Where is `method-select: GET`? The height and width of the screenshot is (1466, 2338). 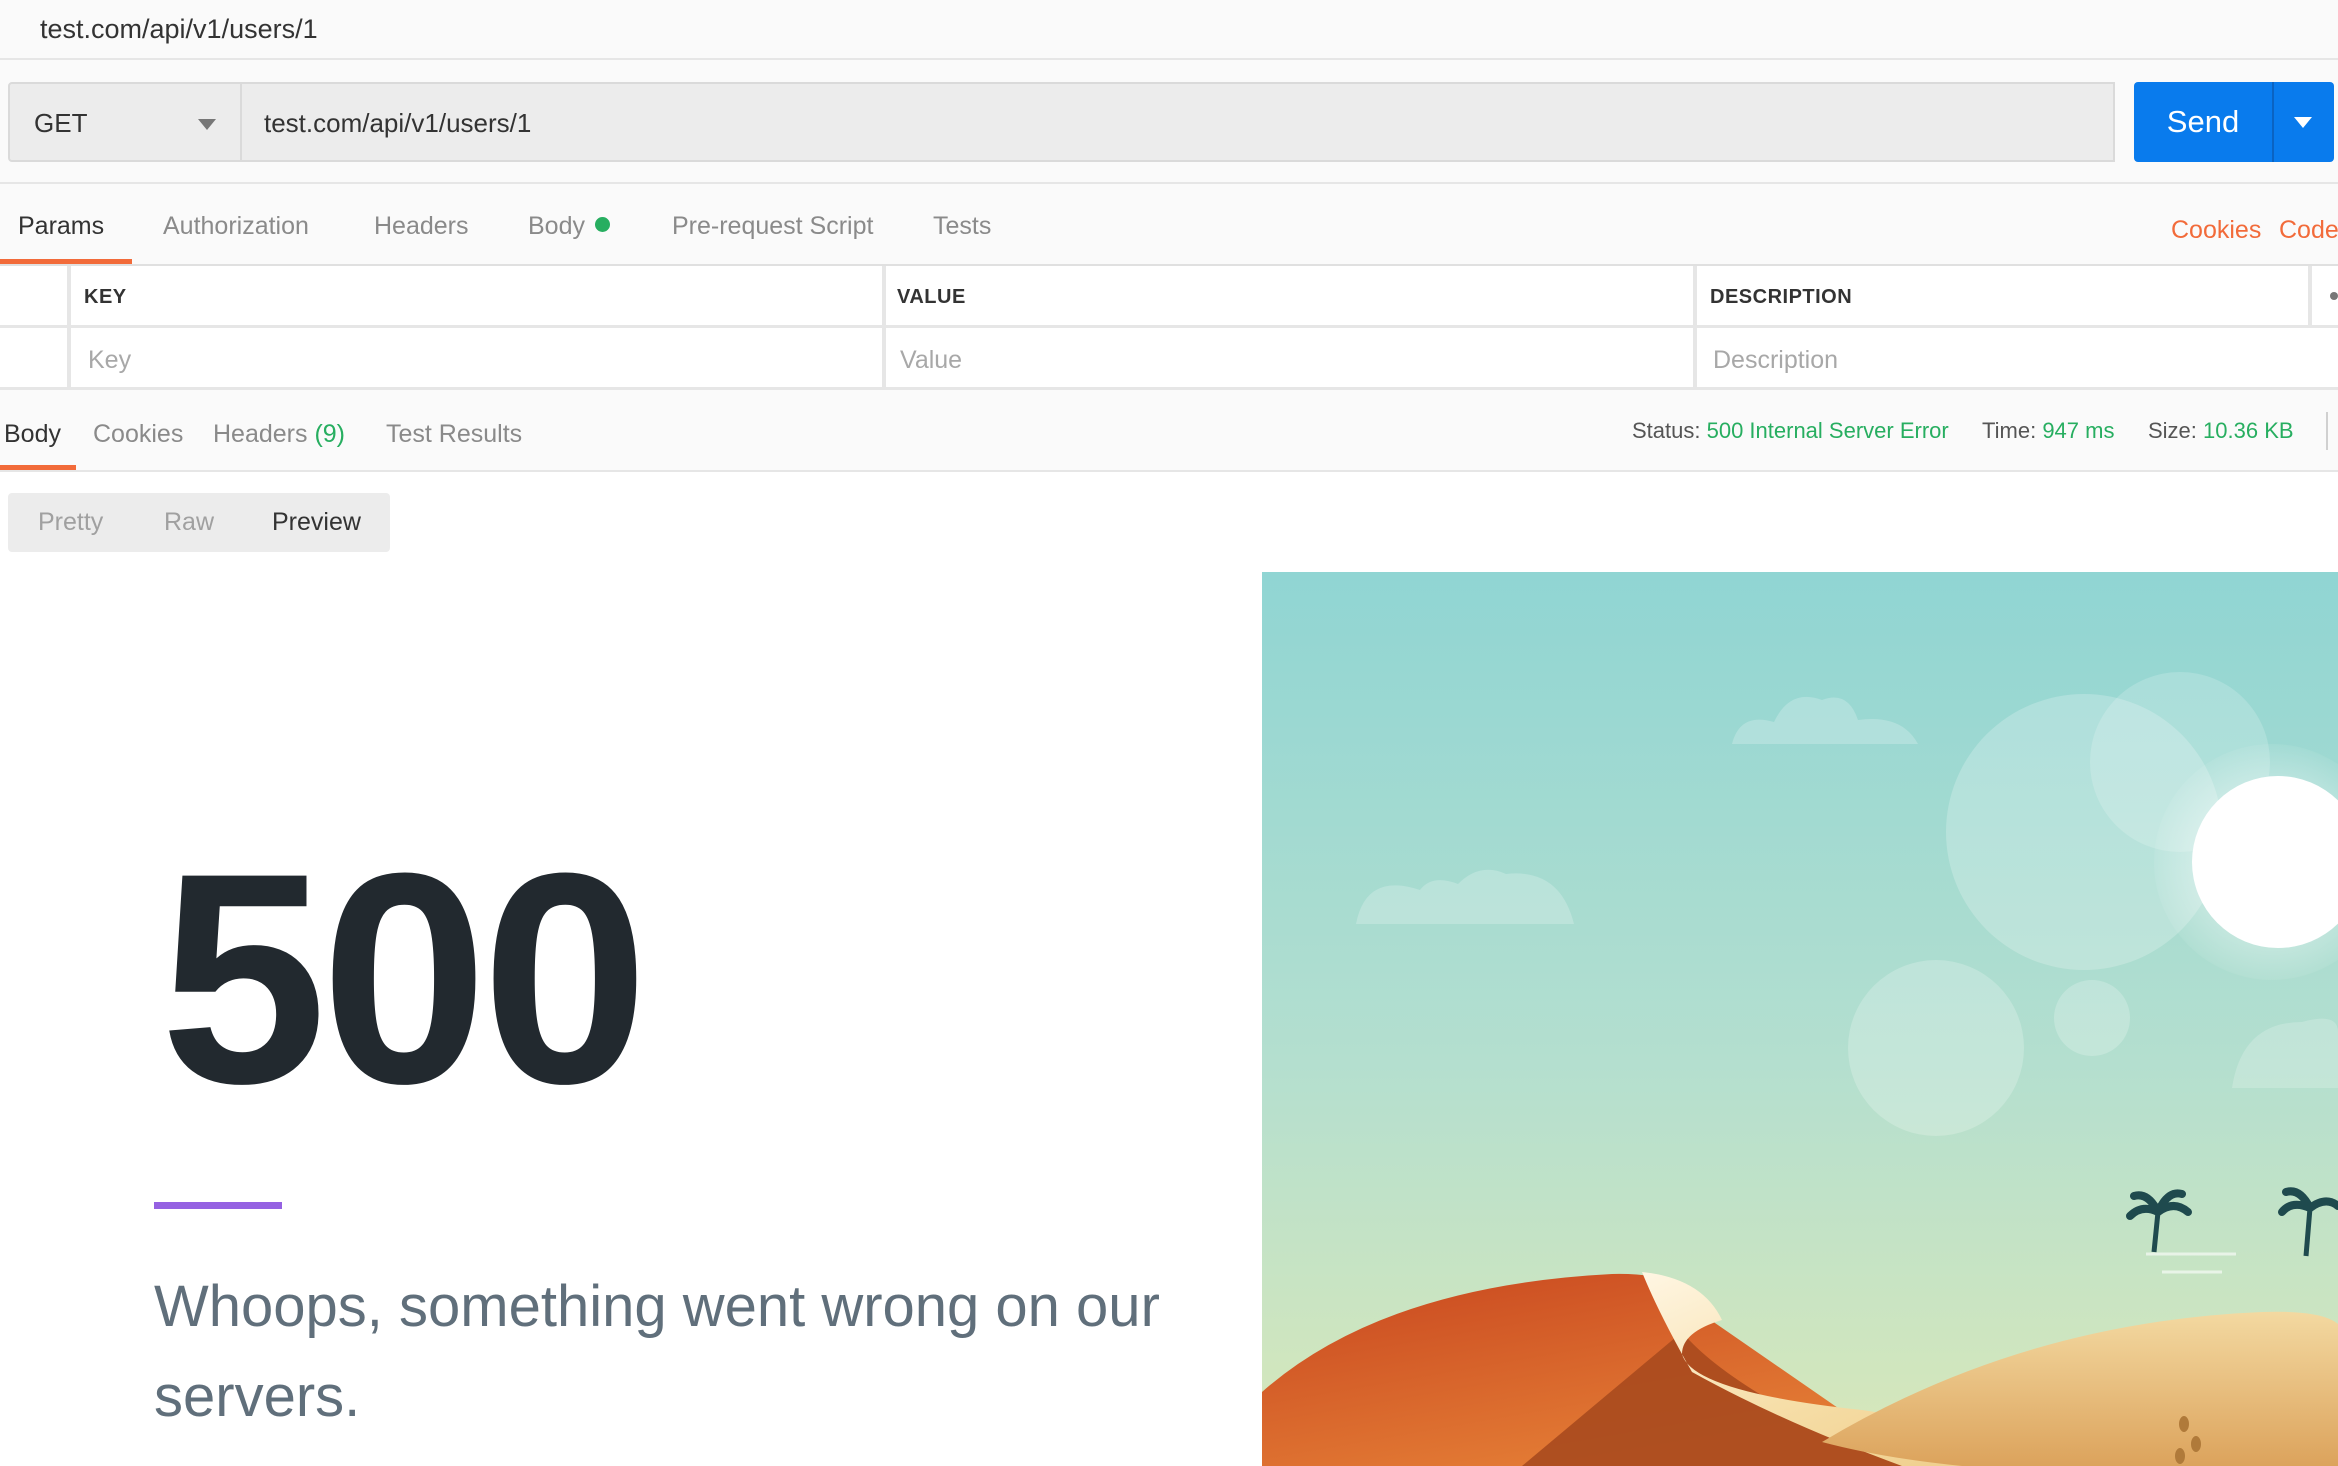 method-select: GET is located at coordinates (125, 122).